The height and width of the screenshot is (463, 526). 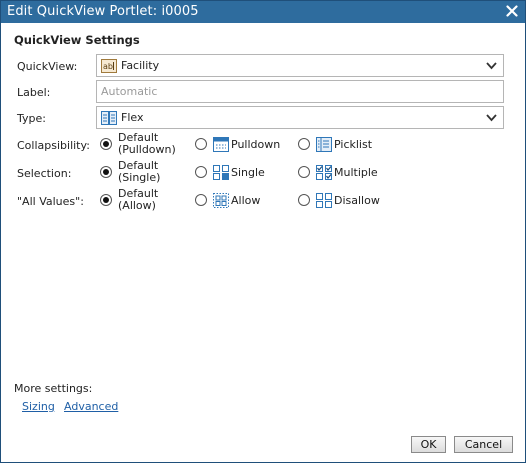 I want to click on more-settings-label: More settings:, so click(x=53, y=388).